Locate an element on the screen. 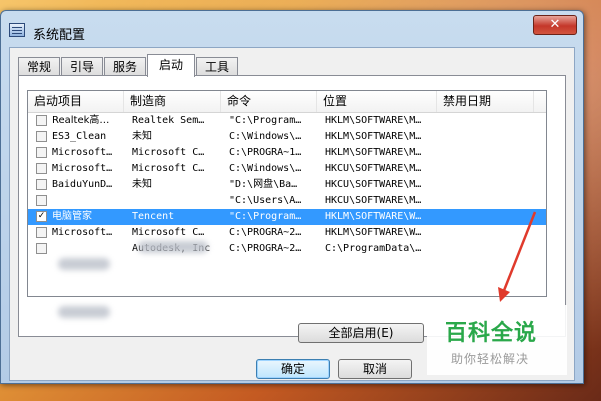 This screenshot has height=401, width=601. tab-startup: 启动 is located at coordinates (171, 65).